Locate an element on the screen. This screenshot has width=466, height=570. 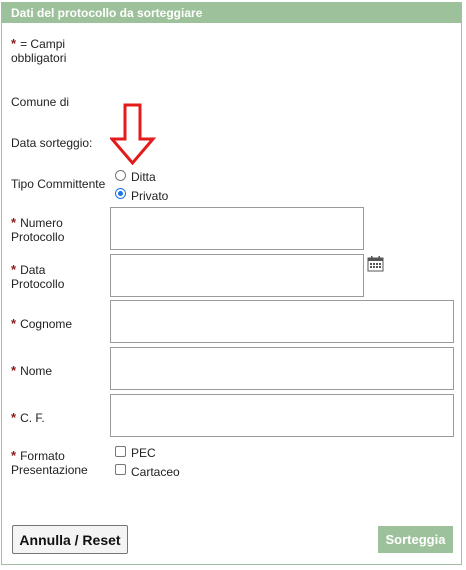
cf-input is located at coordinates (282, 415).